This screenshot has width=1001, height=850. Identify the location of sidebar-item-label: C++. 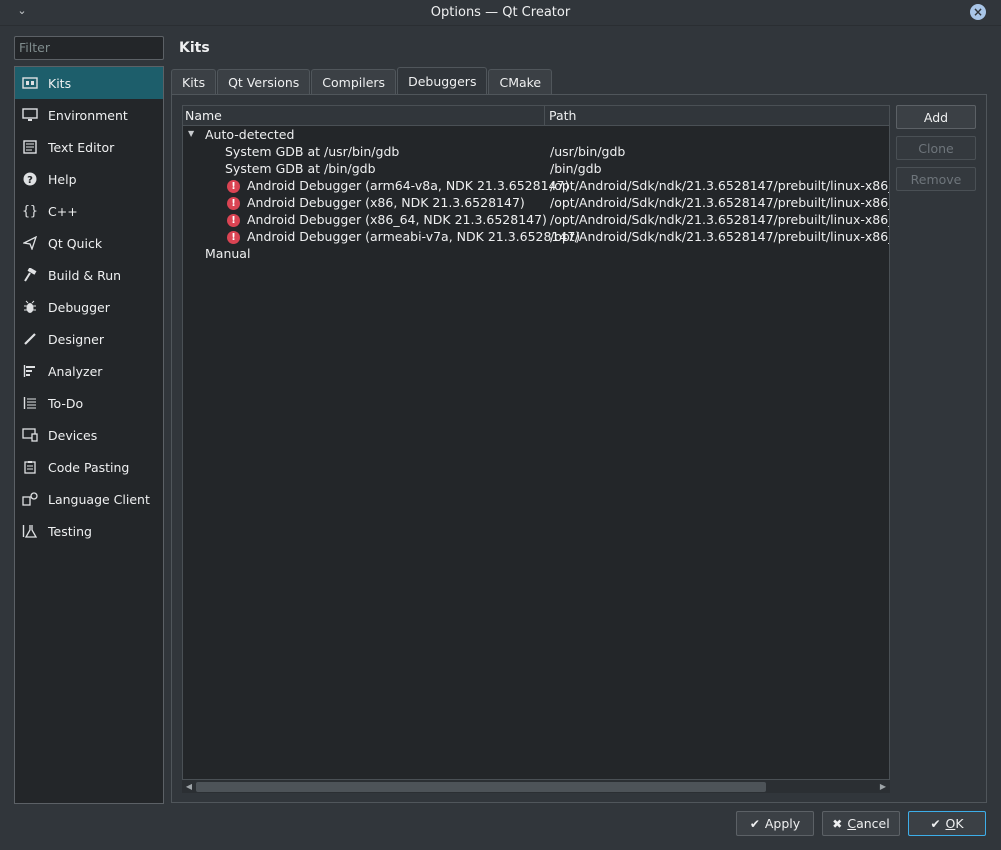
(63, 211).